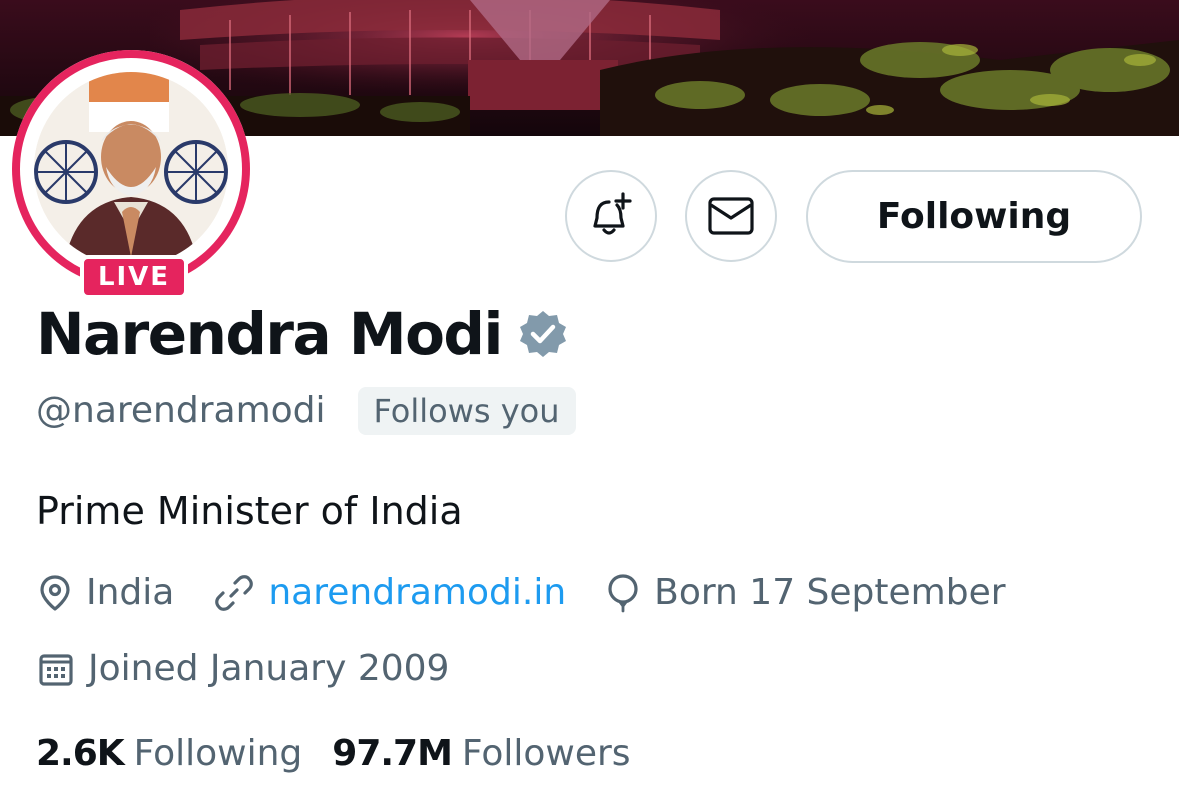 The image size is (1179, 812). I want to click on joined-item: Joined January 2009, so click(243, 669).